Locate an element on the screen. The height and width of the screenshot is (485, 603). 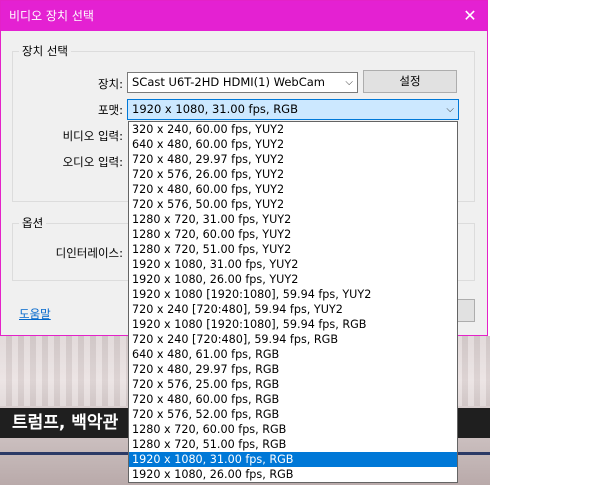
format-option: 1280 x 720, 51.00 fps, RGB is located at coordinates (293, 444).